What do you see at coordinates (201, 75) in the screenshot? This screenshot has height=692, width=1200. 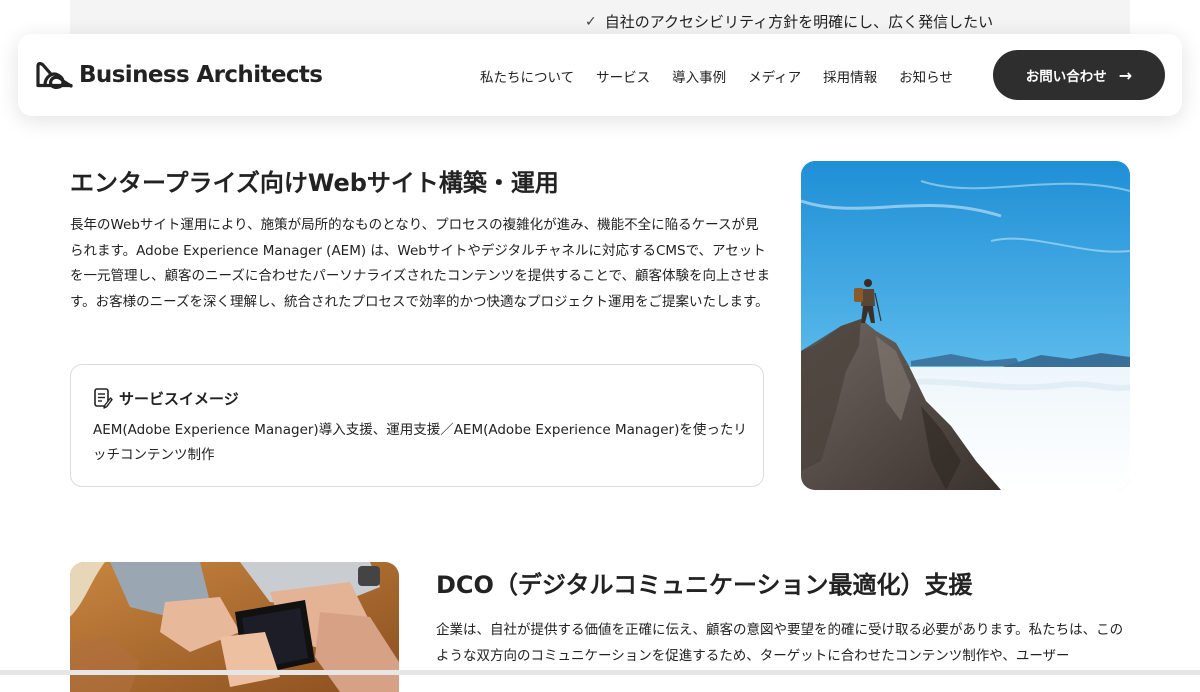 I see `logo-text: Business Architects` at bounding box center [201, 75].